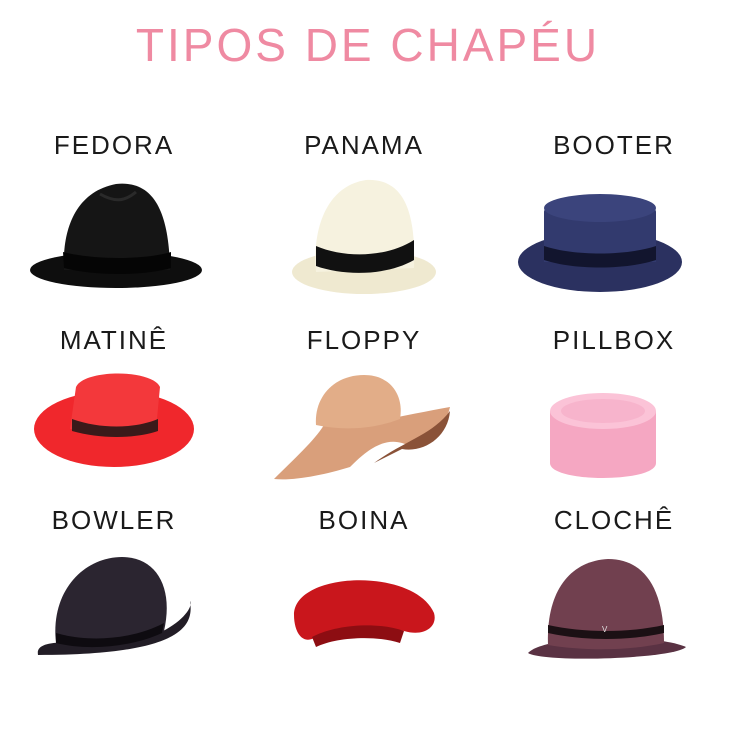  I want to click on panama-hat-icon, so click(364, 236).